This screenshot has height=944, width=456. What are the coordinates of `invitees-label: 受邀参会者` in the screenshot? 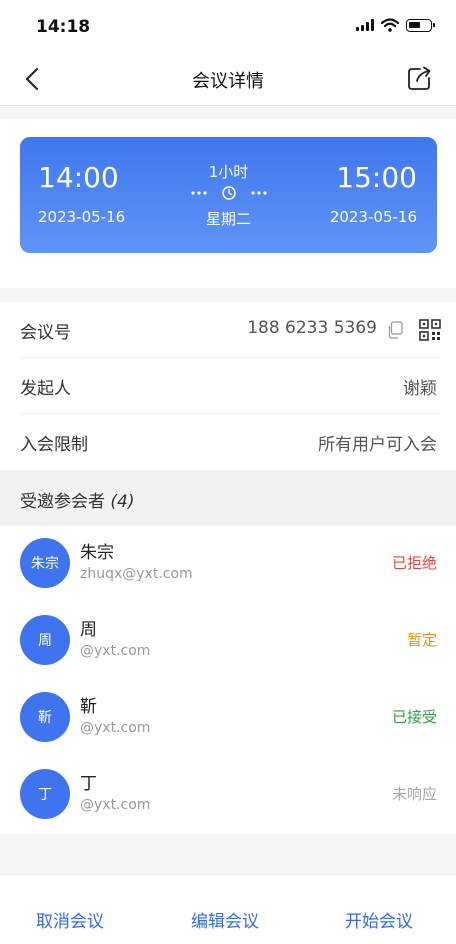 It's located at (62, 502).